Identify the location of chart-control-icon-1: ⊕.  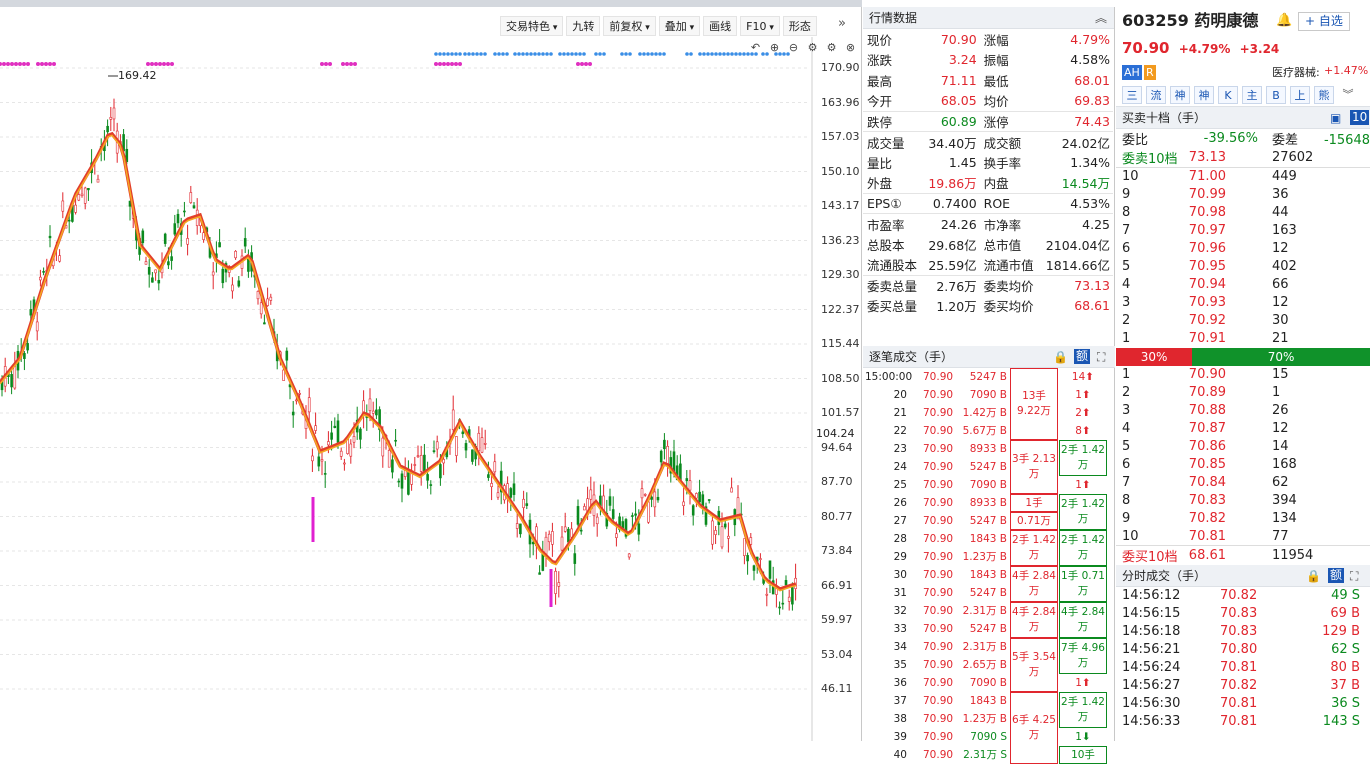
(774, 47).